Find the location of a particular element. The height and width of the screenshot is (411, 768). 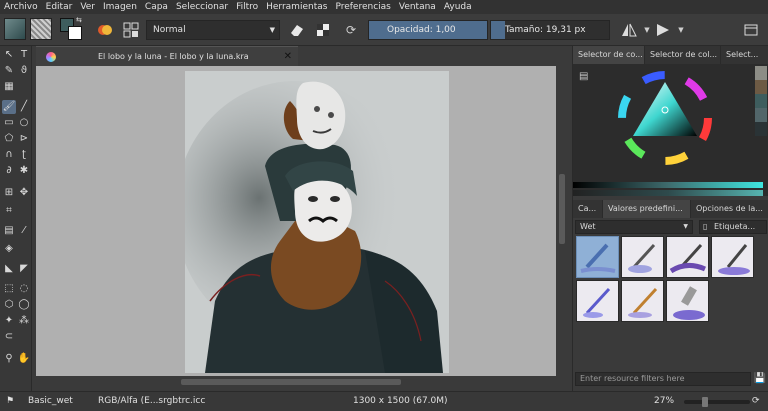

menu-ayuda: Ayuda is located at coordinates (458, 7).